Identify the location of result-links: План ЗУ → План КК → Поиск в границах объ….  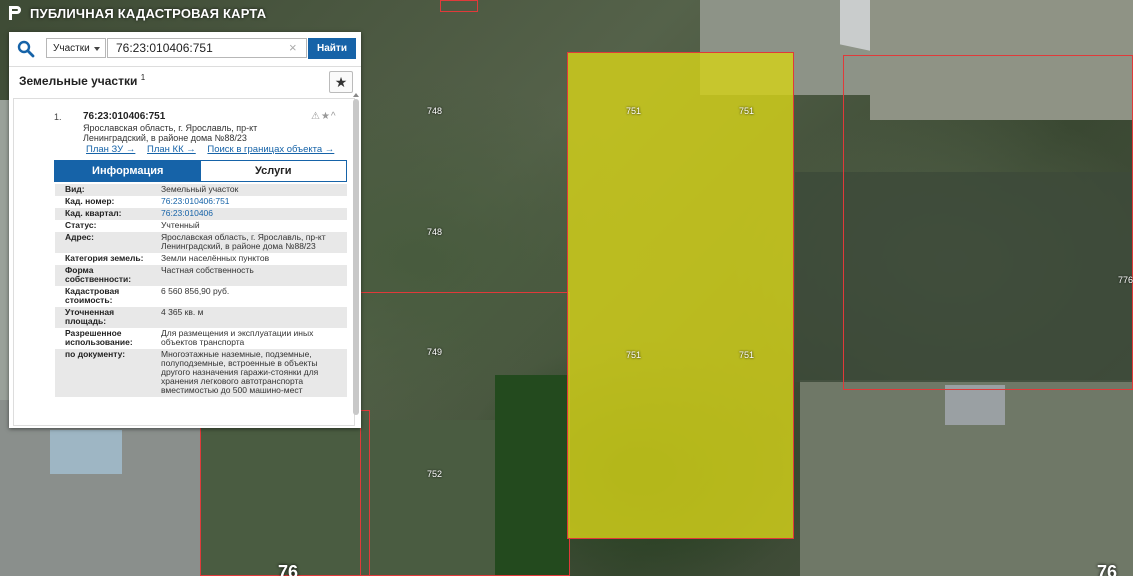
(214, 149).